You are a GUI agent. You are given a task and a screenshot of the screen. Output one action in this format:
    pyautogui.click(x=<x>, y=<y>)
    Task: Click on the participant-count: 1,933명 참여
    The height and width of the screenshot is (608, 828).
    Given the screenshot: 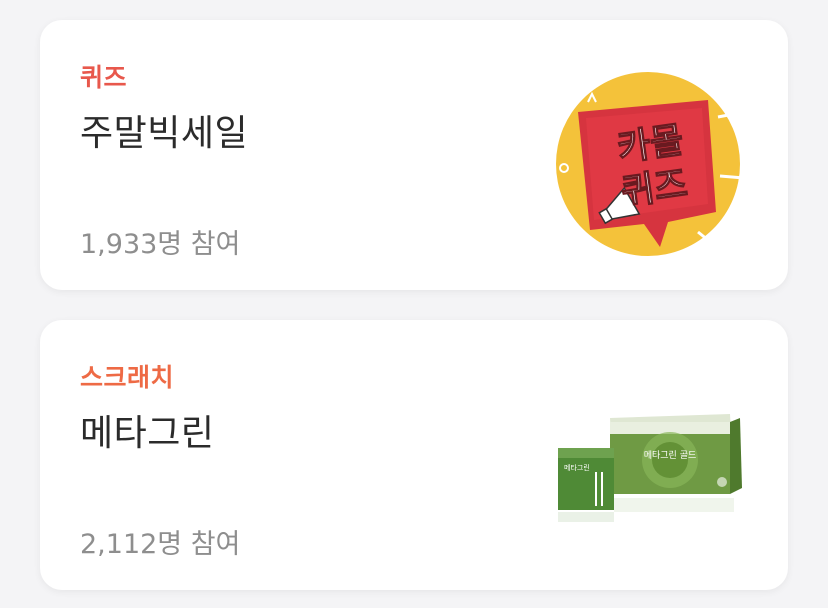 What is the action you would take?
    pyautogui.click(x=160, y=244)
    